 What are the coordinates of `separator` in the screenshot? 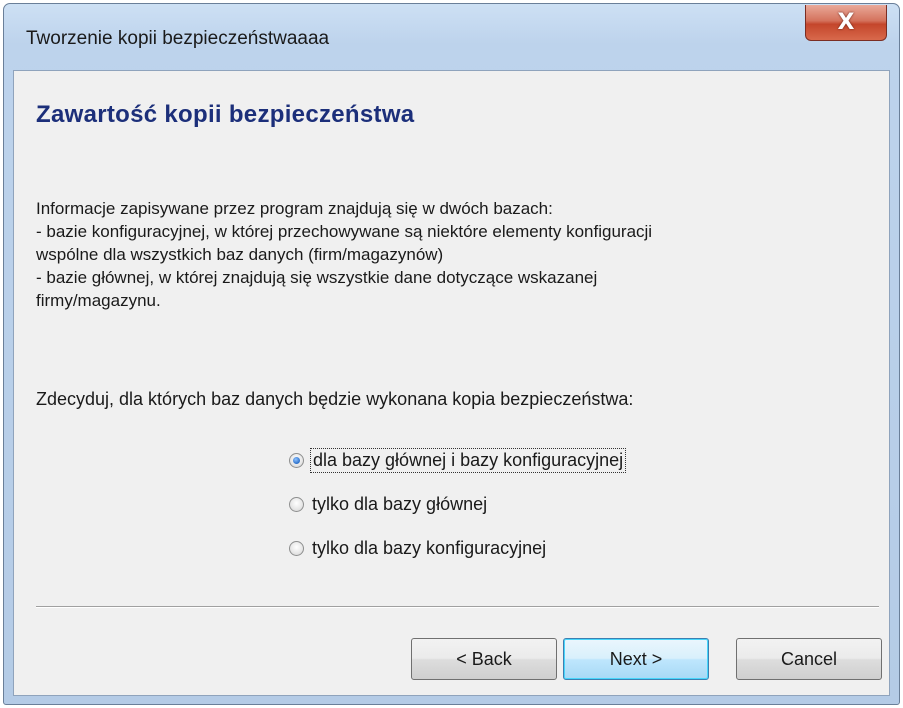 It's located at (457, 607).